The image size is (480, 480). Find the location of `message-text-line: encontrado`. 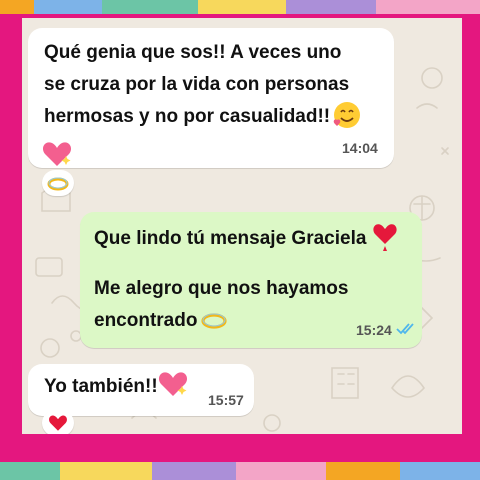

message-text-line: encontrado is located at coordinates (146, 320).